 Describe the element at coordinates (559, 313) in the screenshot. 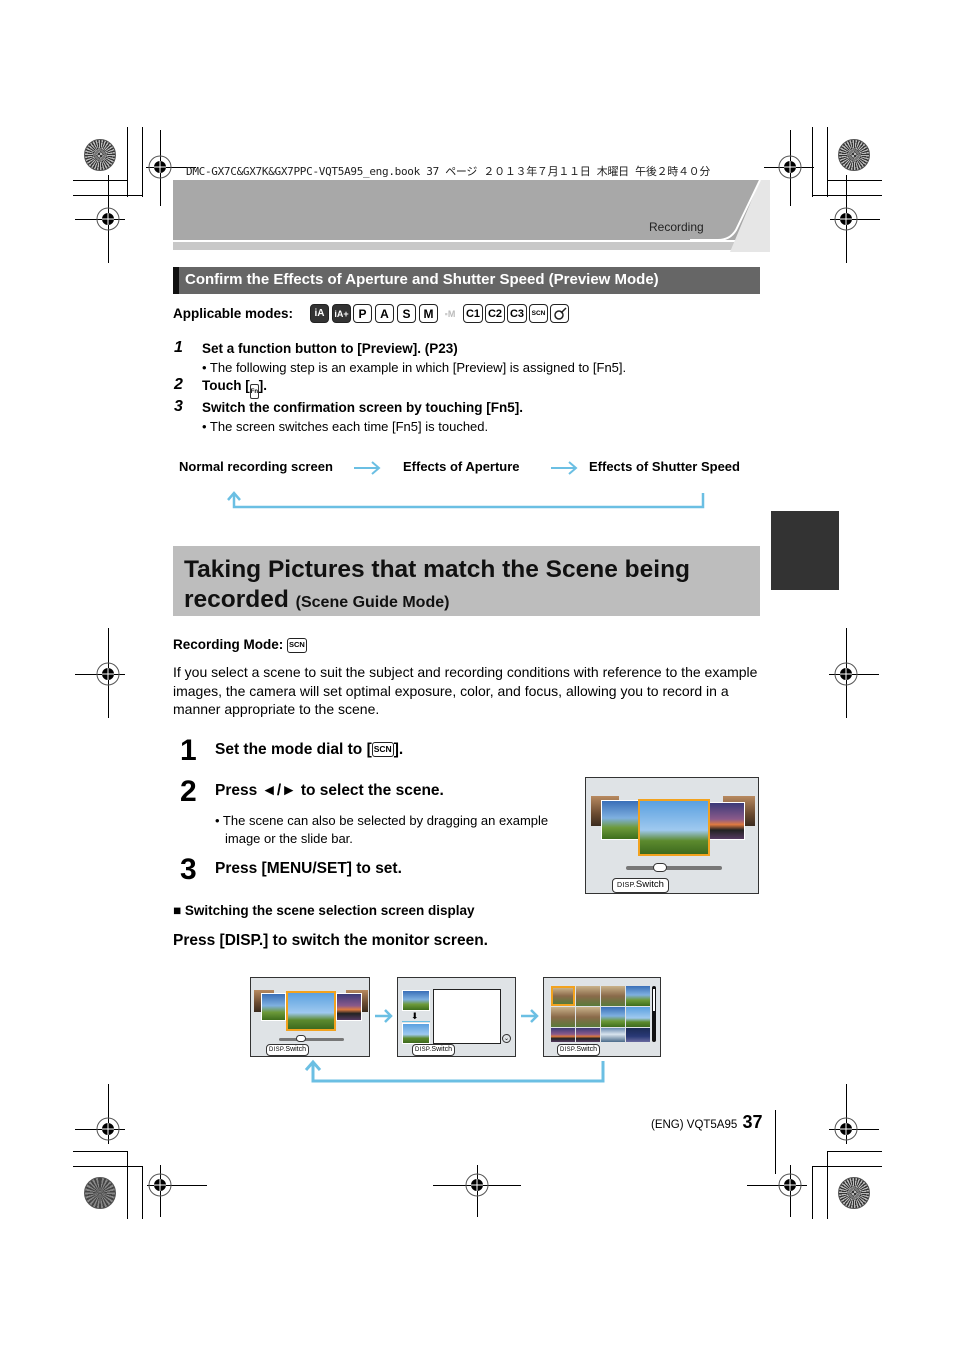

I see `creative-control-icon` at that location.